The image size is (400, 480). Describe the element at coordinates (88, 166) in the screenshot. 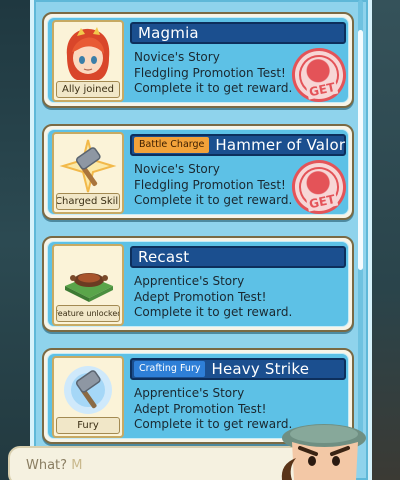

I see `hammer-star-icon` at that location.